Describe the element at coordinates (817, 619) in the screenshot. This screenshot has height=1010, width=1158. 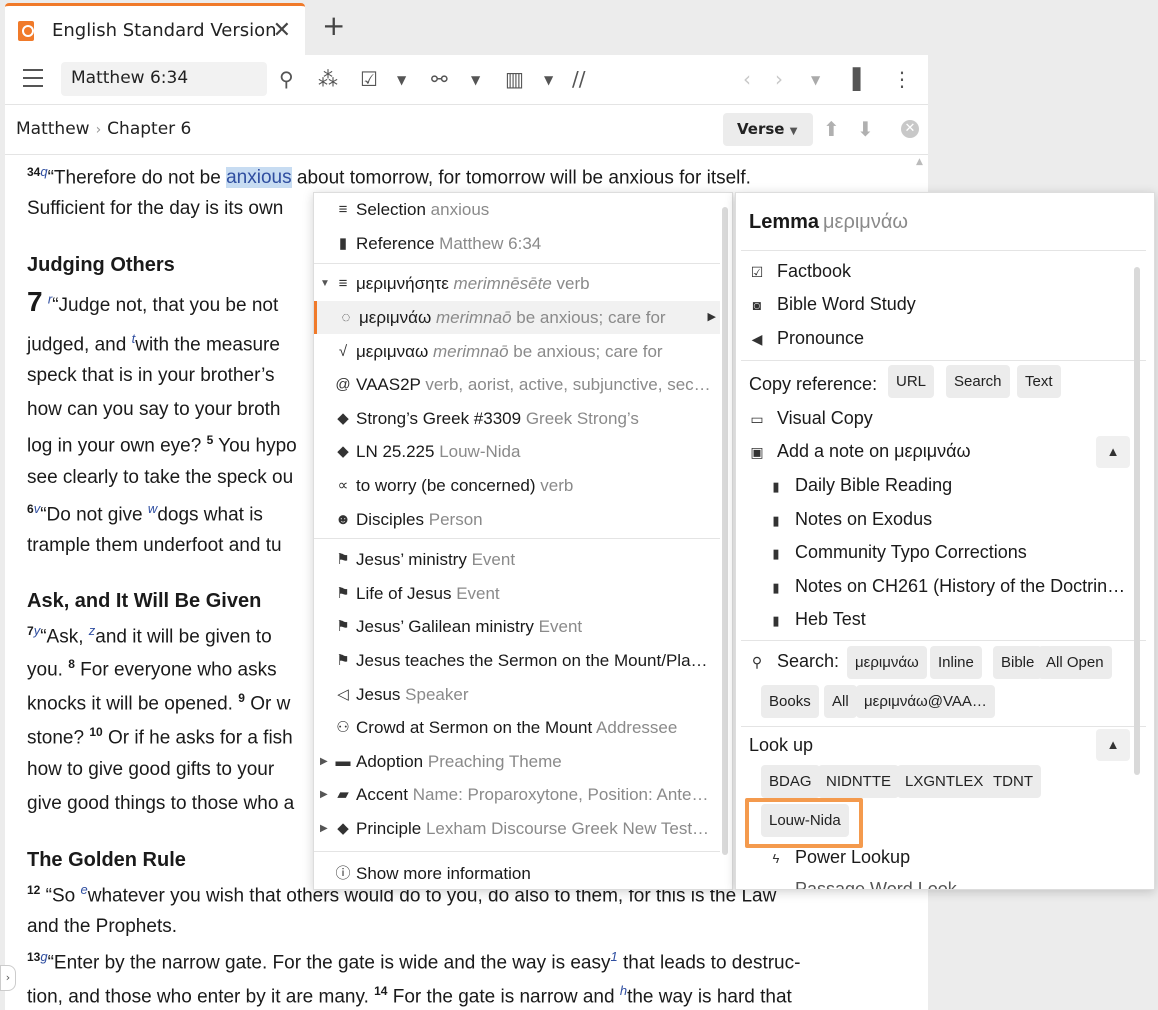
I see `notebook-item: ▮ Heb Test` at that location.